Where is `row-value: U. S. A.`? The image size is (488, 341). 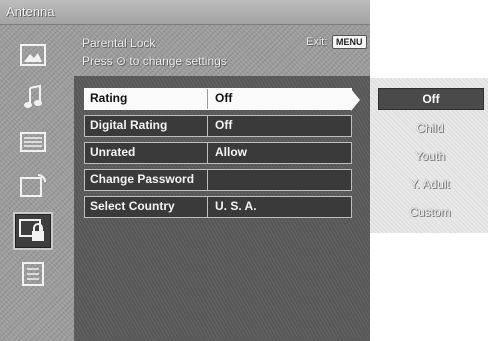
row-value: U. S. A. is located at coordinates (236, 206).